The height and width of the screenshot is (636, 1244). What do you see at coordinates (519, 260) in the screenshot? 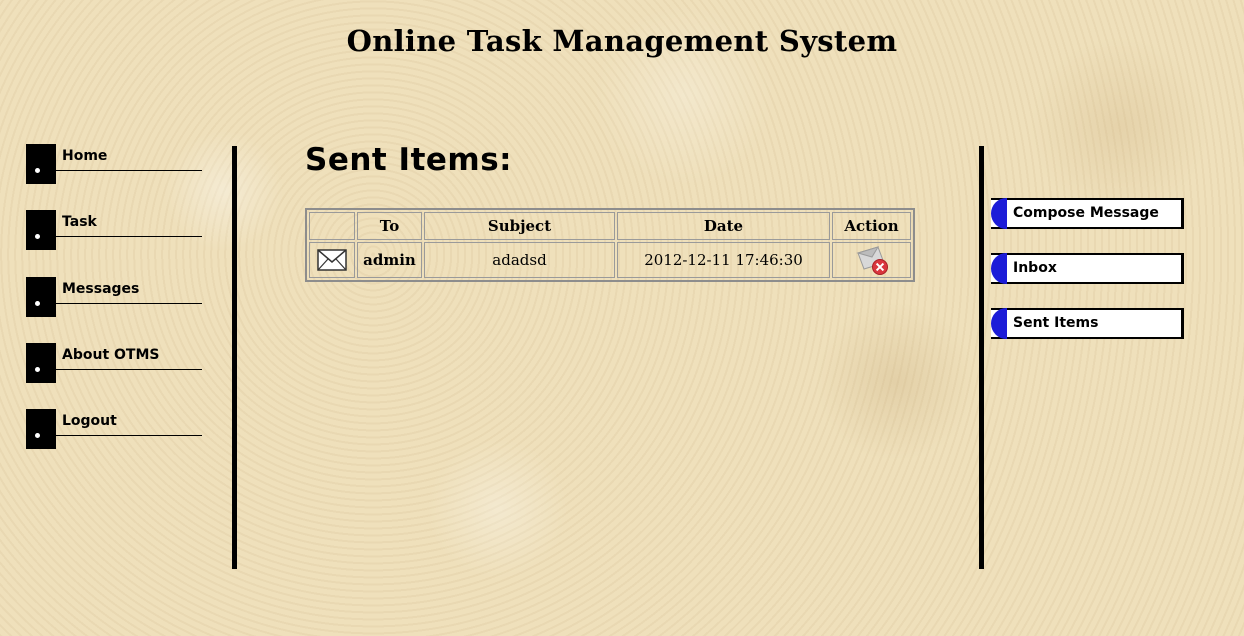
I see `cell-subject: adadsd` at bounding box center [519, 260].